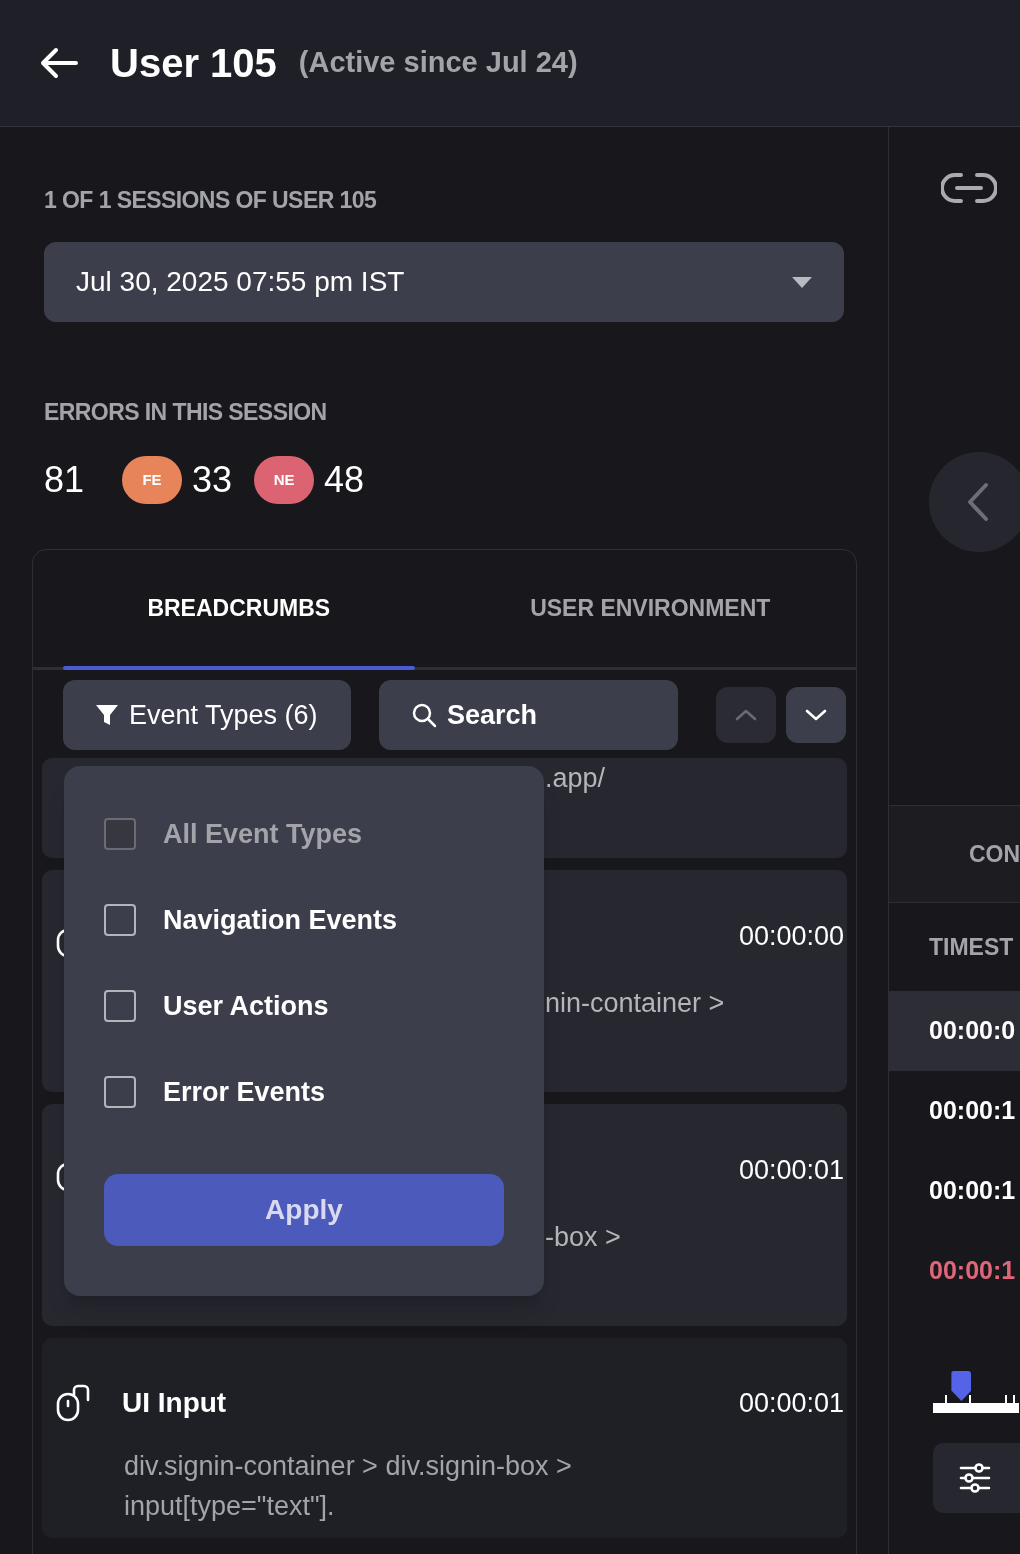 This screenshot has width=1020, height=1554. What do you see at coordinates (207, 715) in the screenshot?
I see `event-types-button: Event Types (6)` at bounding box center [207, 715].